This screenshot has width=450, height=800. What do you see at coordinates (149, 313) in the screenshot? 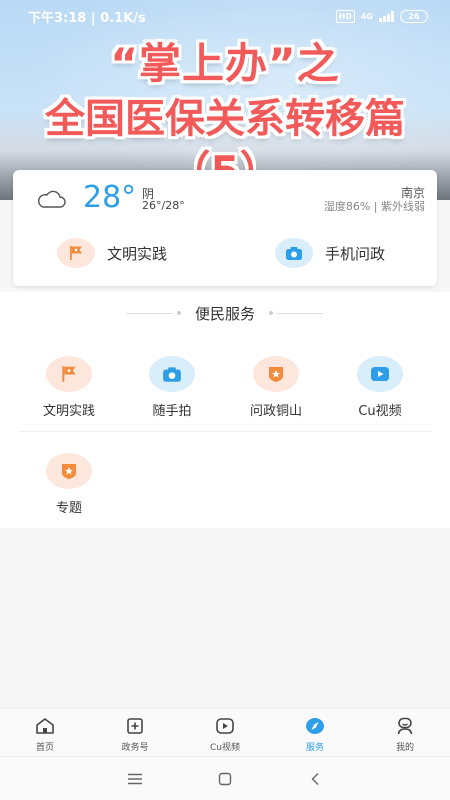
I see `title-line-left` at bounding box center [149, 313].